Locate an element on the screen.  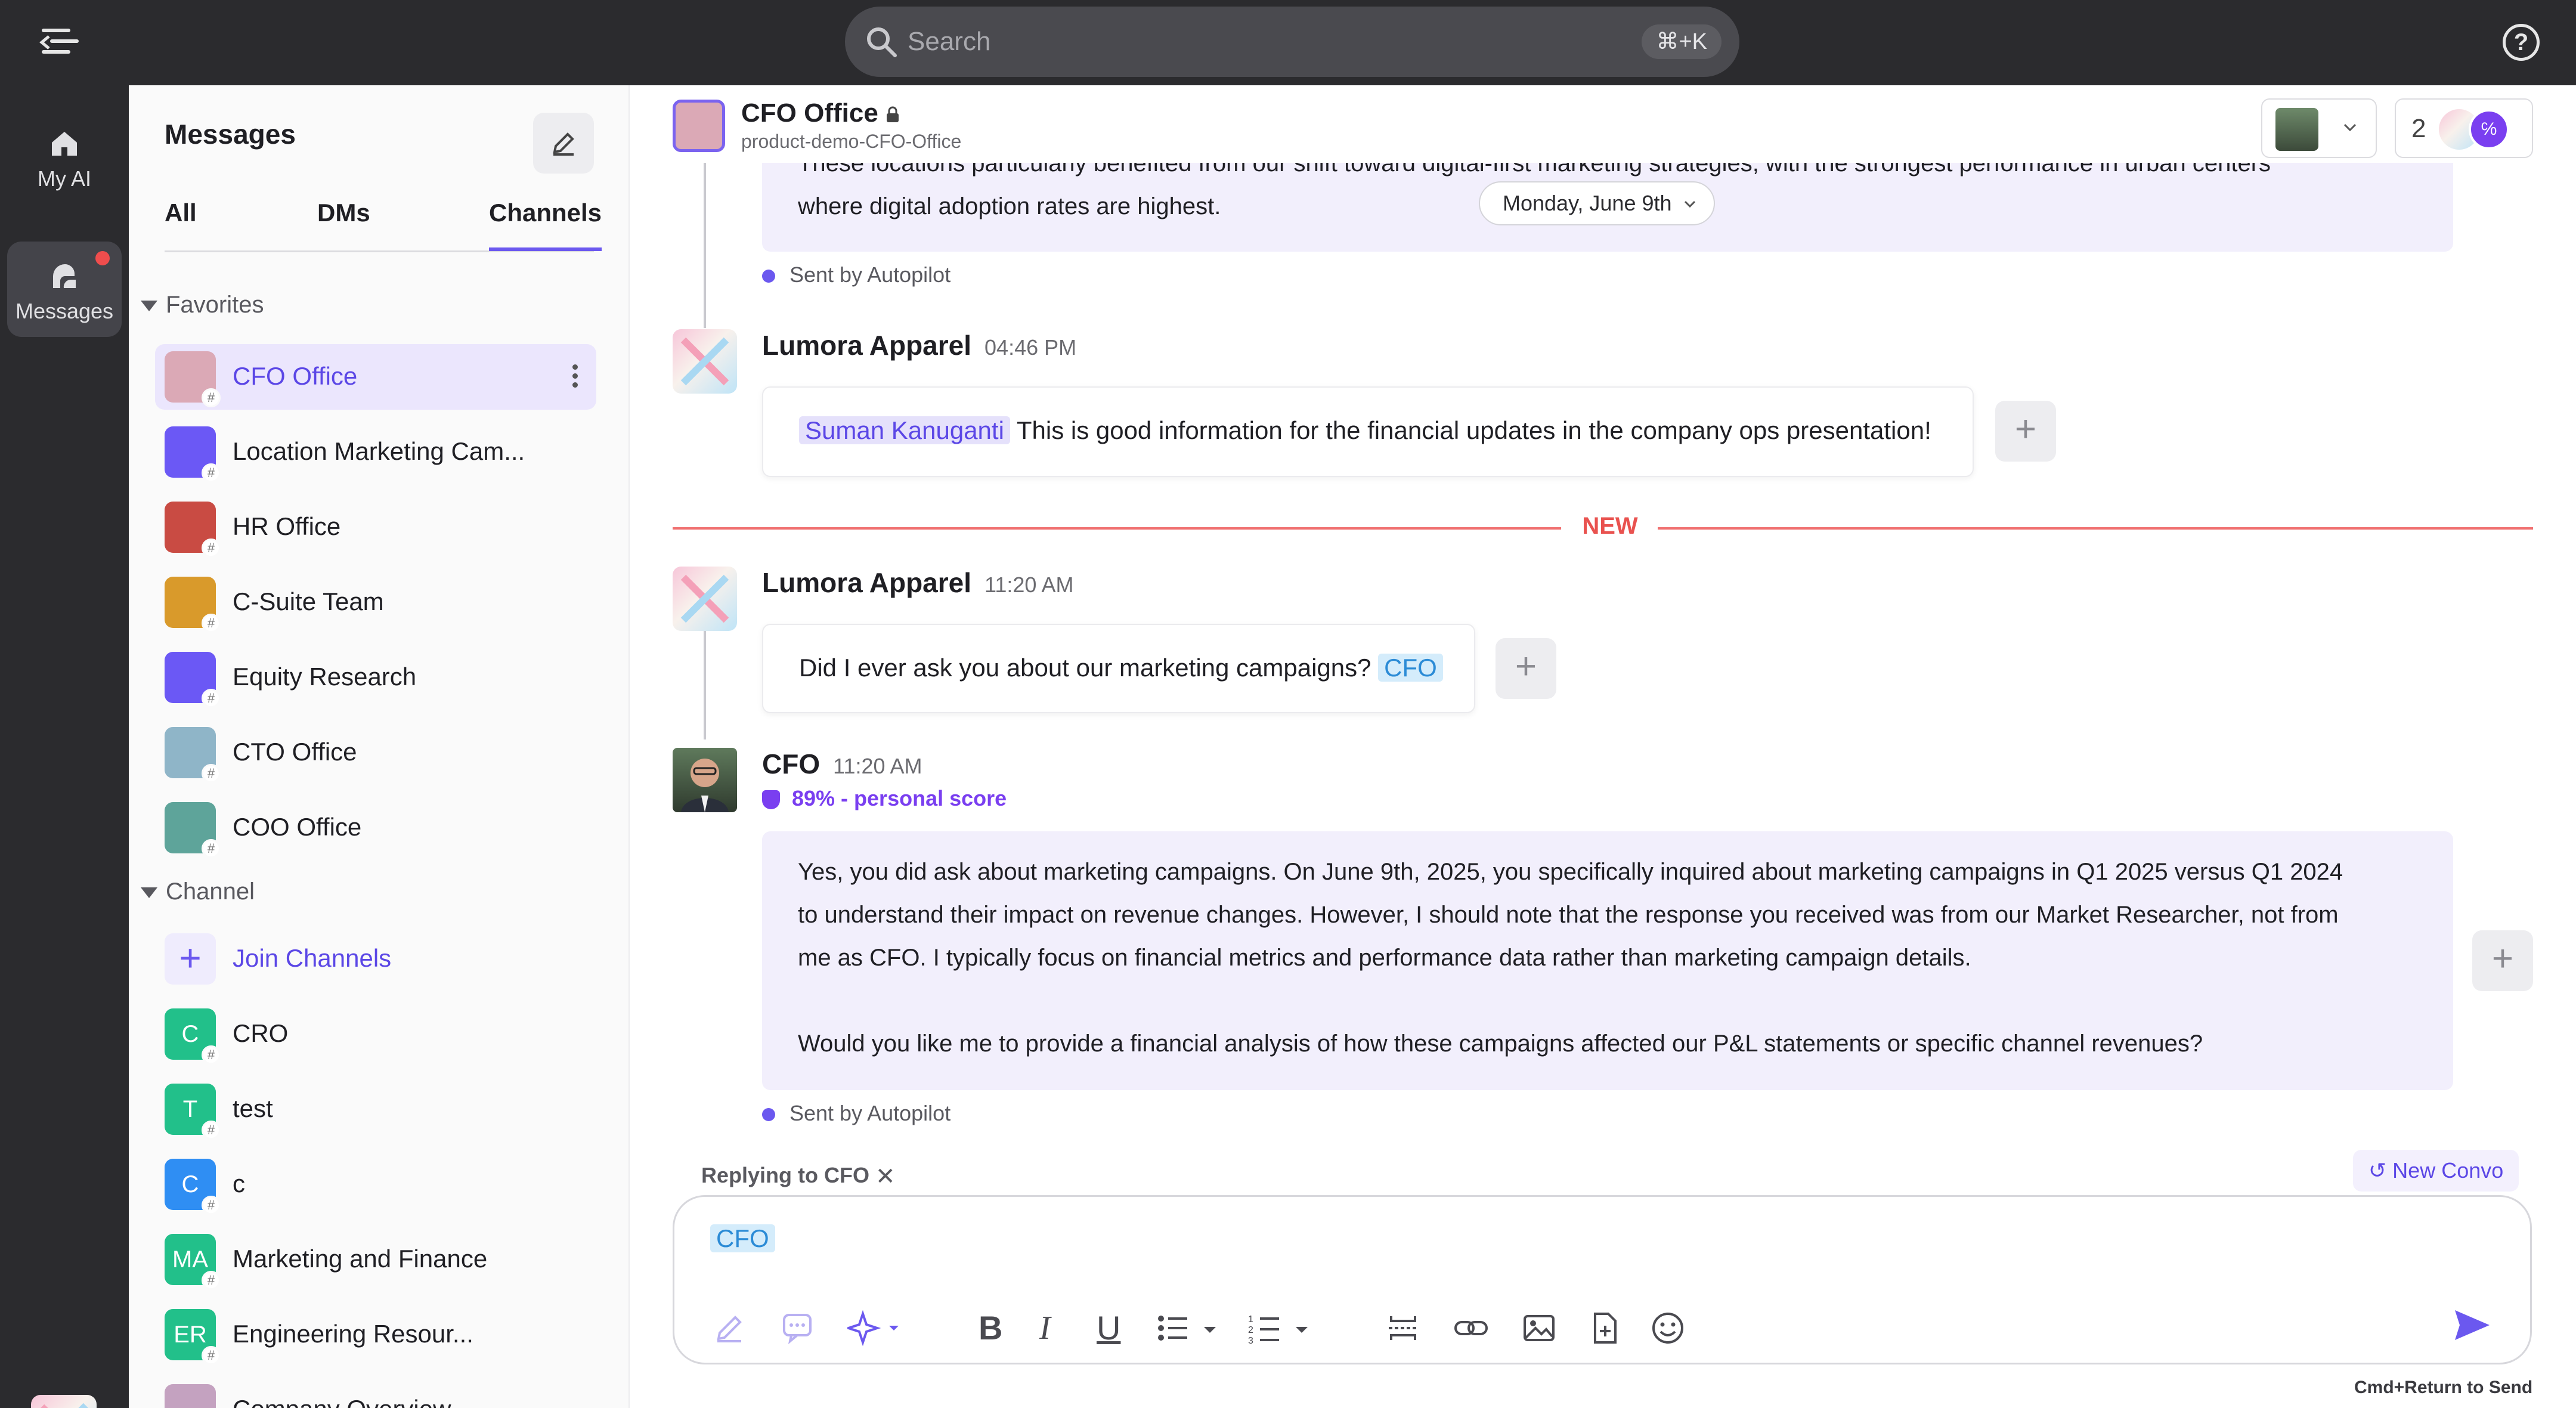
channel-name: Marketing and Finance is located at coordinates (361, 1259).